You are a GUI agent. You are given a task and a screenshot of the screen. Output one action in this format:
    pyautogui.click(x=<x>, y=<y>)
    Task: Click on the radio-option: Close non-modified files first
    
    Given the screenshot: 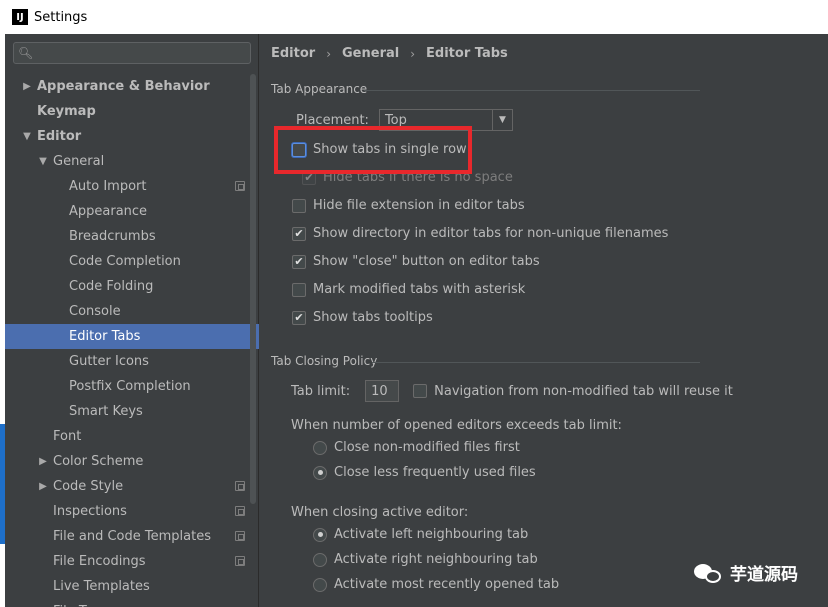 What is the action you would take?
    pyautogui.click(x=416, y=447)
    